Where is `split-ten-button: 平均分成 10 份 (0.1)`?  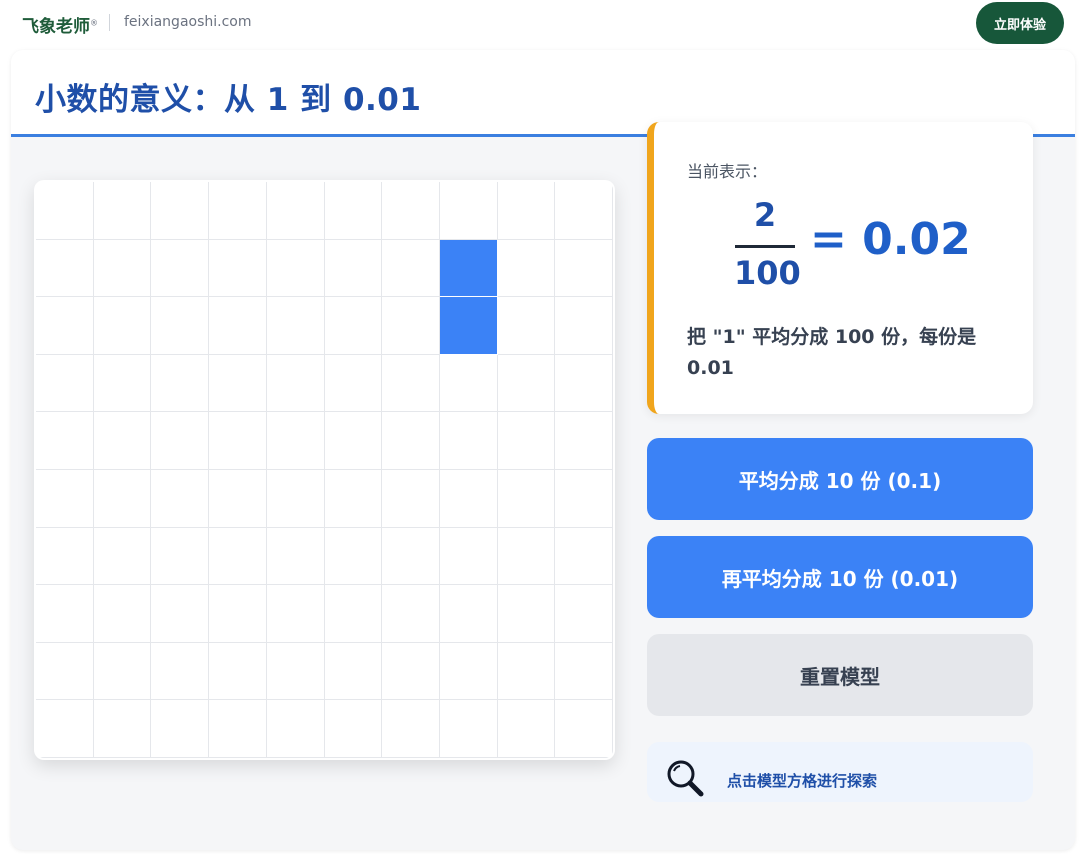
split-ten-button: 平均分成 10 份 (0.1) is located at coordinates (840, 479).